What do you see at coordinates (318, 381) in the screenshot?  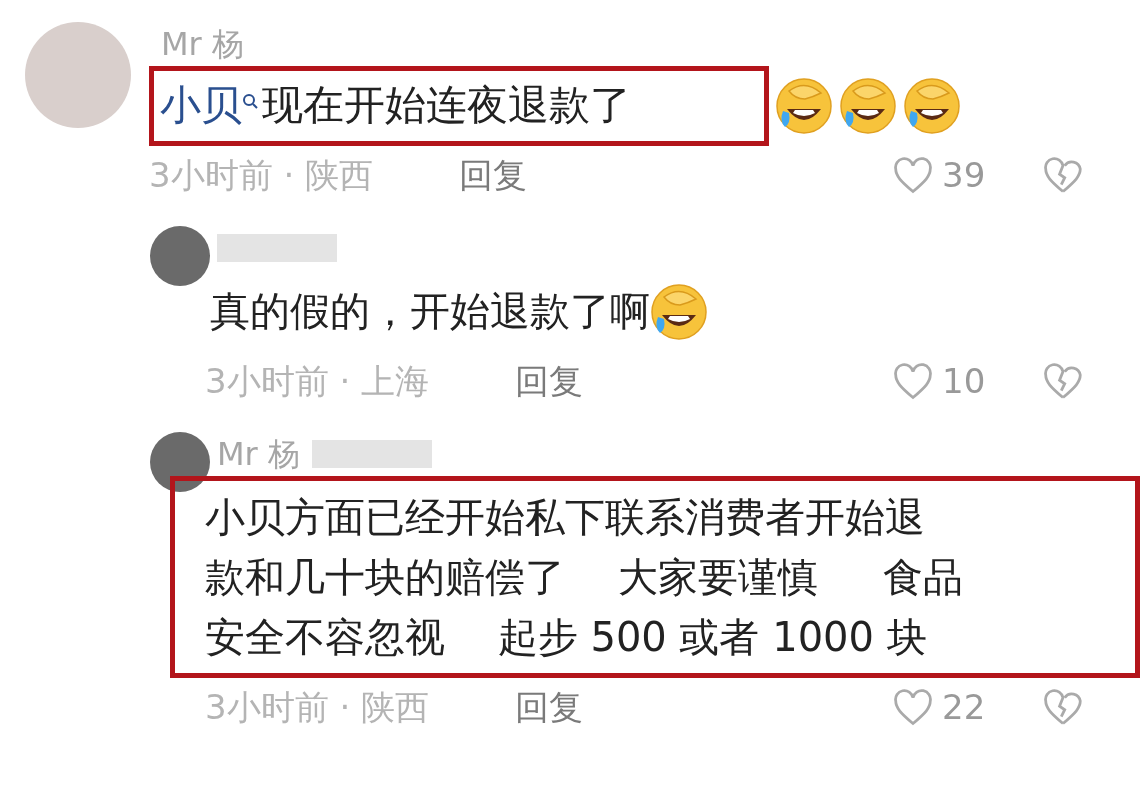 I see `comment-time-location: 3小时前 · 上海` at bounding box center [318, 381].